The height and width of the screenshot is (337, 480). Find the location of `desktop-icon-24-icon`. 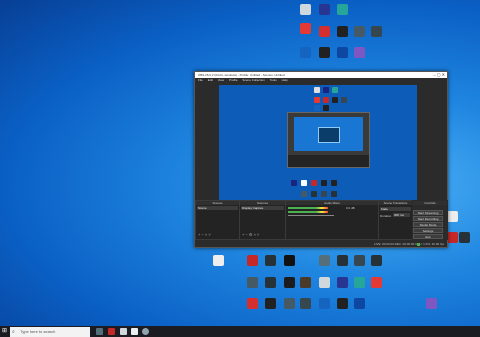

desktop-icon-24-icon is located at coordinates (305, 282).